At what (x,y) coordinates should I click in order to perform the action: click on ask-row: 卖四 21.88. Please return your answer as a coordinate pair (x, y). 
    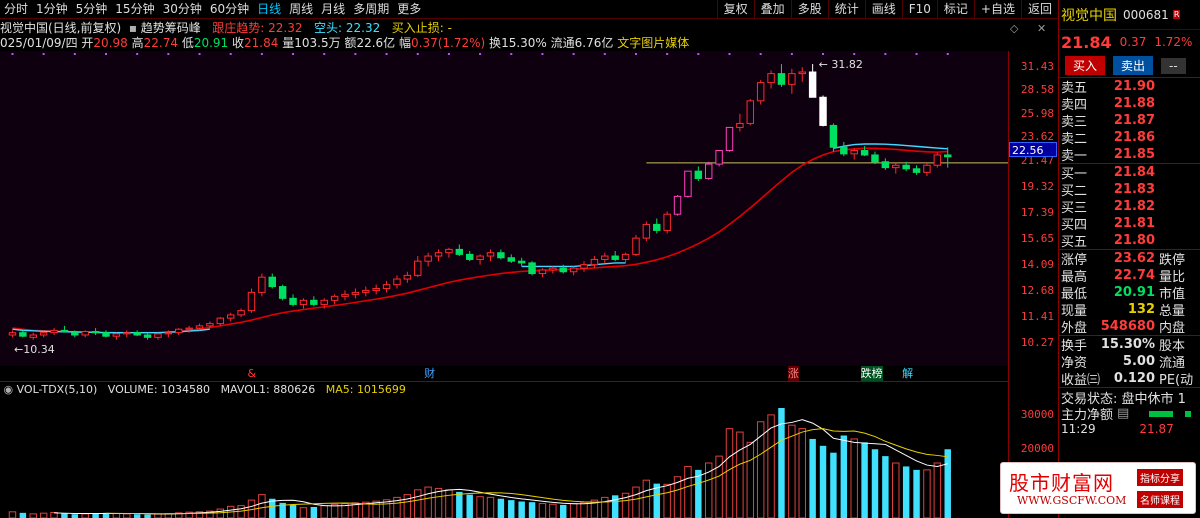
    Looking at the image, I should click on (1129, 104).